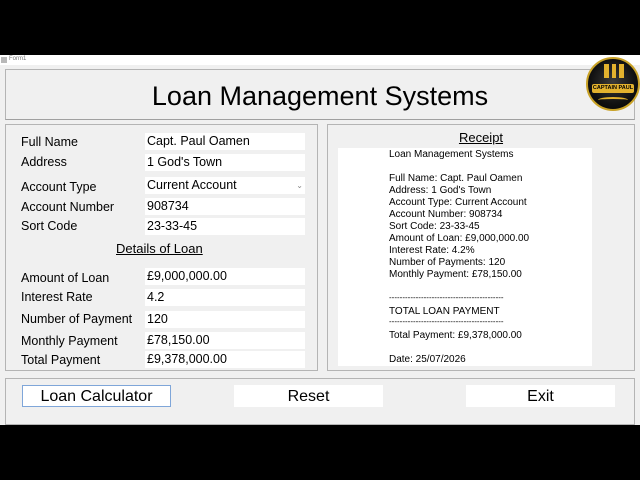  Describe the element at coordinates (434, 226) in the screenshot. I see `receipt-line: Sort Code: 23-33-45` at that location.